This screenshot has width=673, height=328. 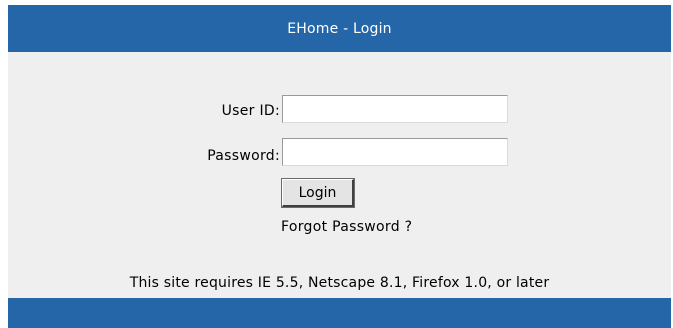 I want to click on password-label: Password:, so click(x=243, y=156).